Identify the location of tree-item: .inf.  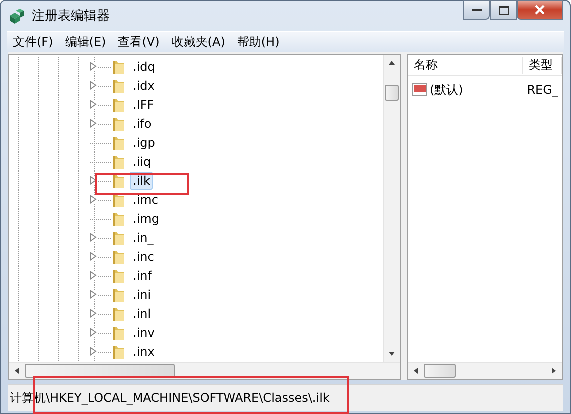
(142, 275).